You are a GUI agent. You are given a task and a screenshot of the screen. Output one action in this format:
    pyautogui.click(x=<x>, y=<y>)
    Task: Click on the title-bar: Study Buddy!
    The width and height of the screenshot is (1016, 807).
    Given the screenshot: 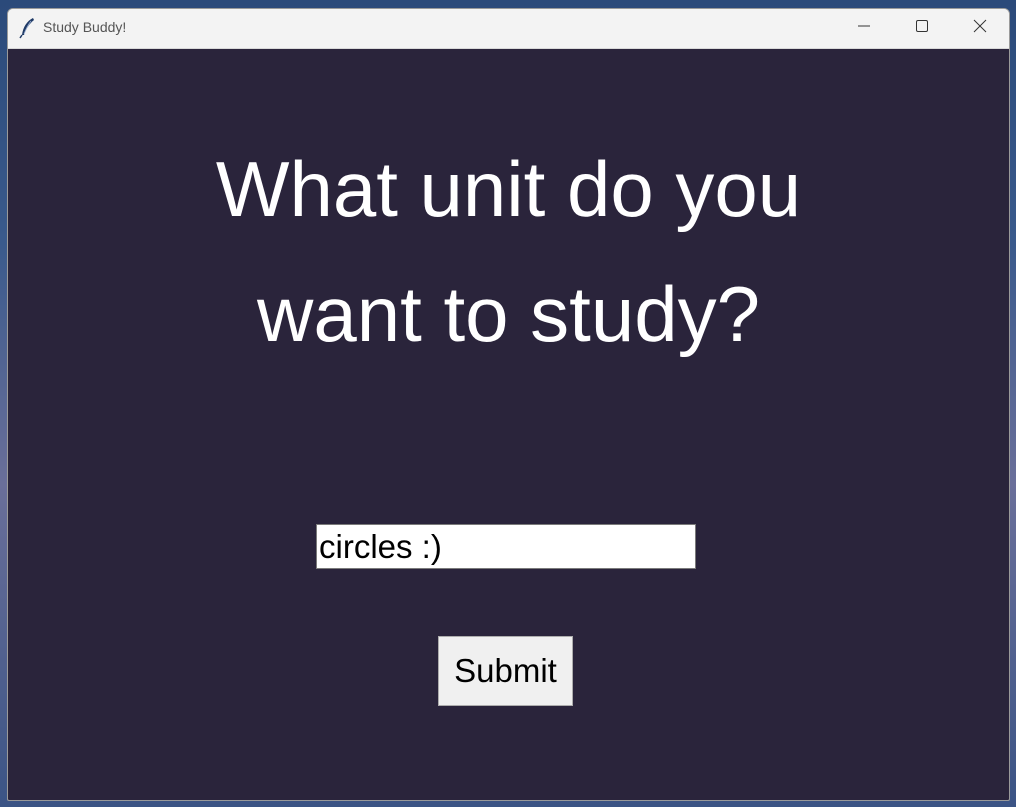 What is the action you would take?
    pyautogui.click(x=508, y=28)
    